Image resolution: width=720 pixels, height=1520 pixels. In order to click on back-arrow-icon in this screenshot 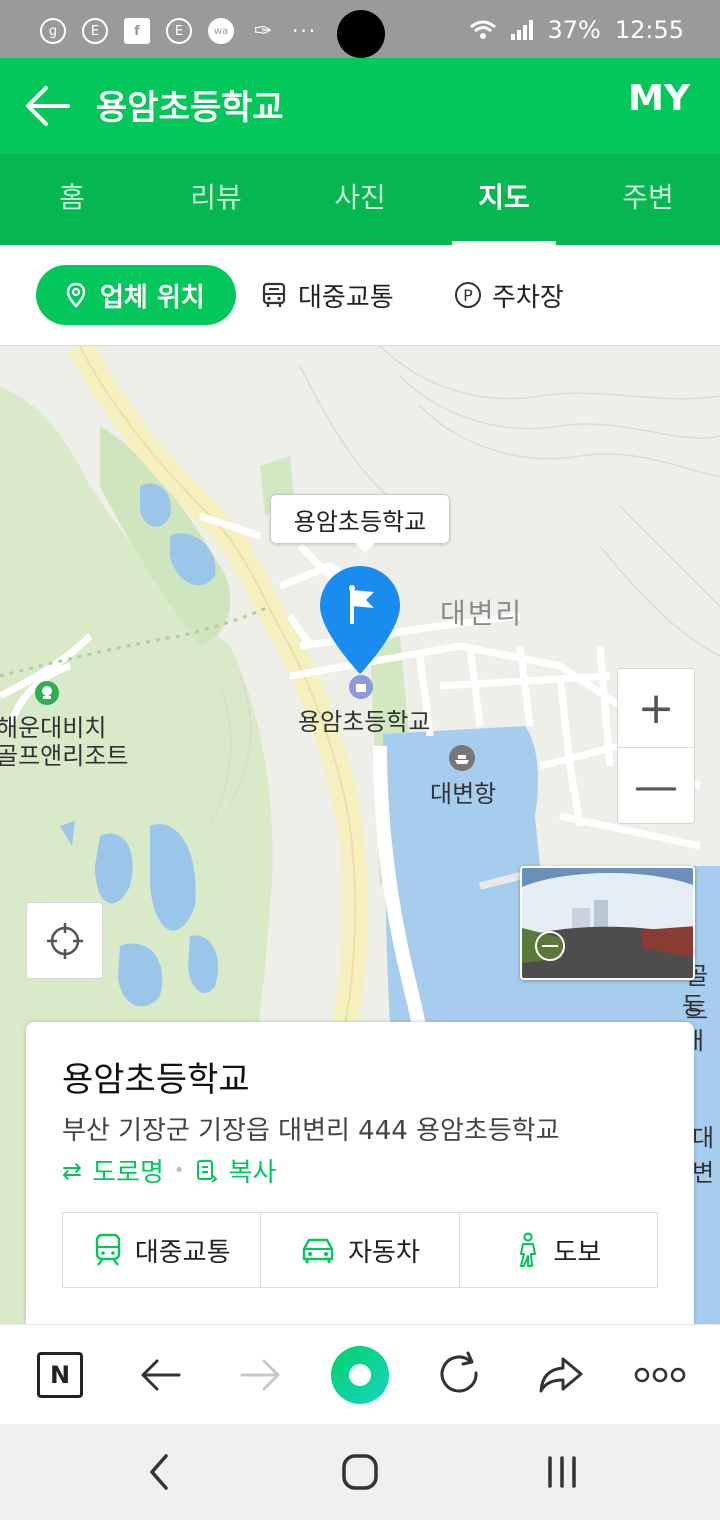, I will do `click(161, 1375)`.